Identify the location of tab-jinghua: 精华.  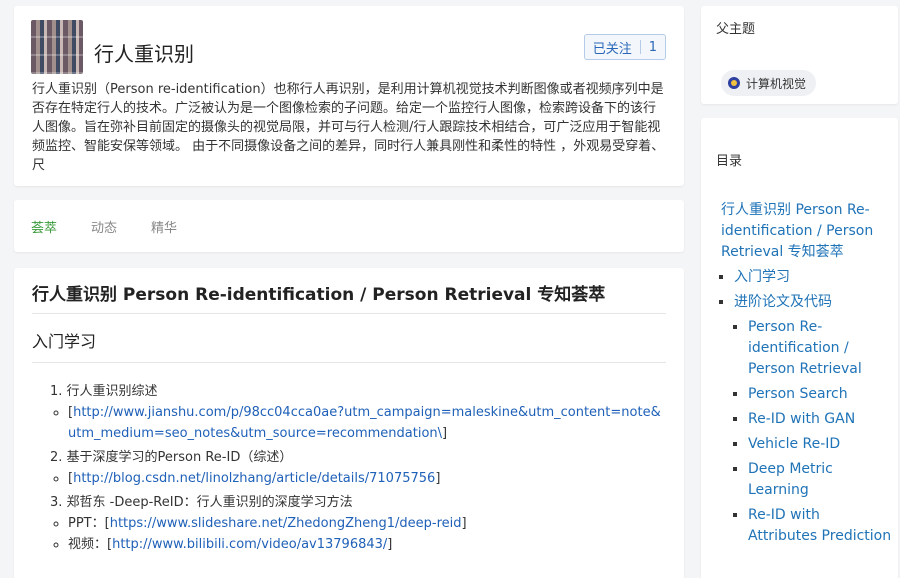
(164, 226).